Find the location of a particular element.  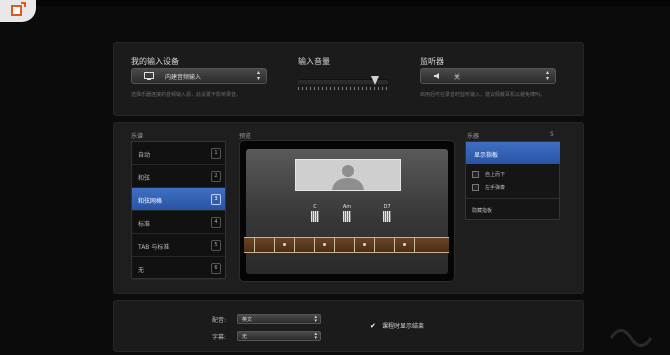

lesson-preview: C Am D7 is located at coordinates (347, 211).